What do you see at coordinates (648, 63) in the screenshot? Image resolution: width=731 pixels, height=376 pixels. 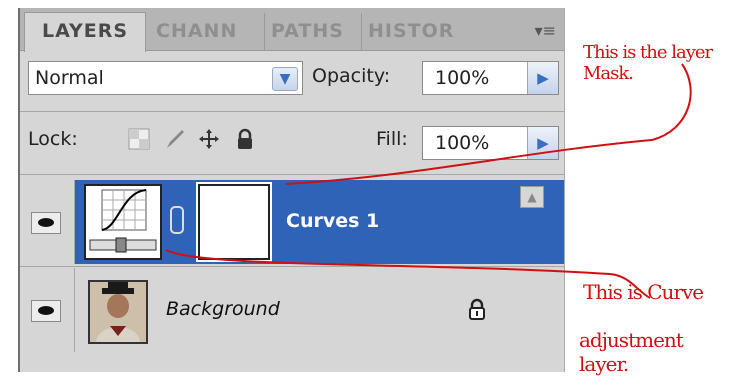 I see `mask-annotation: This is the layer Mask.` at bounding box center [648, 63].